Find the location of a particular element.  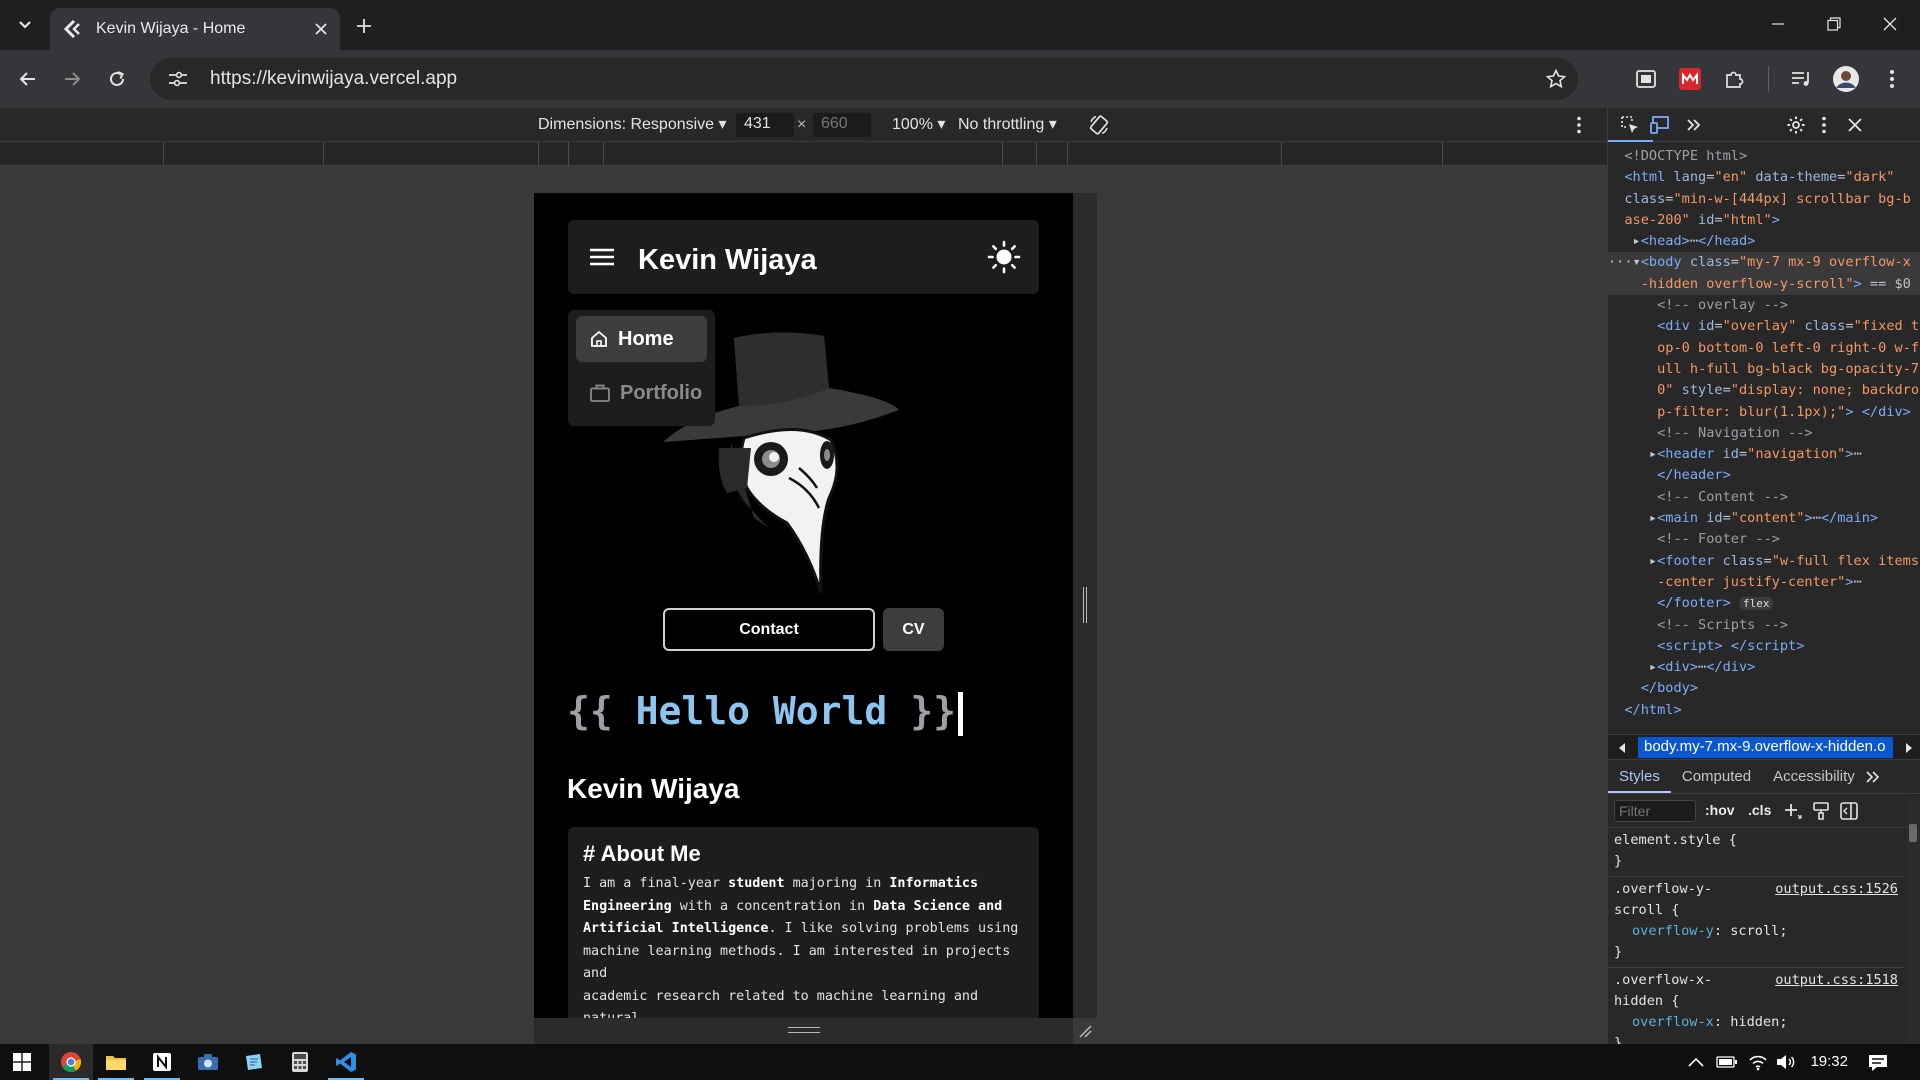

cv-button: CV is located at coordinates (913, 629).